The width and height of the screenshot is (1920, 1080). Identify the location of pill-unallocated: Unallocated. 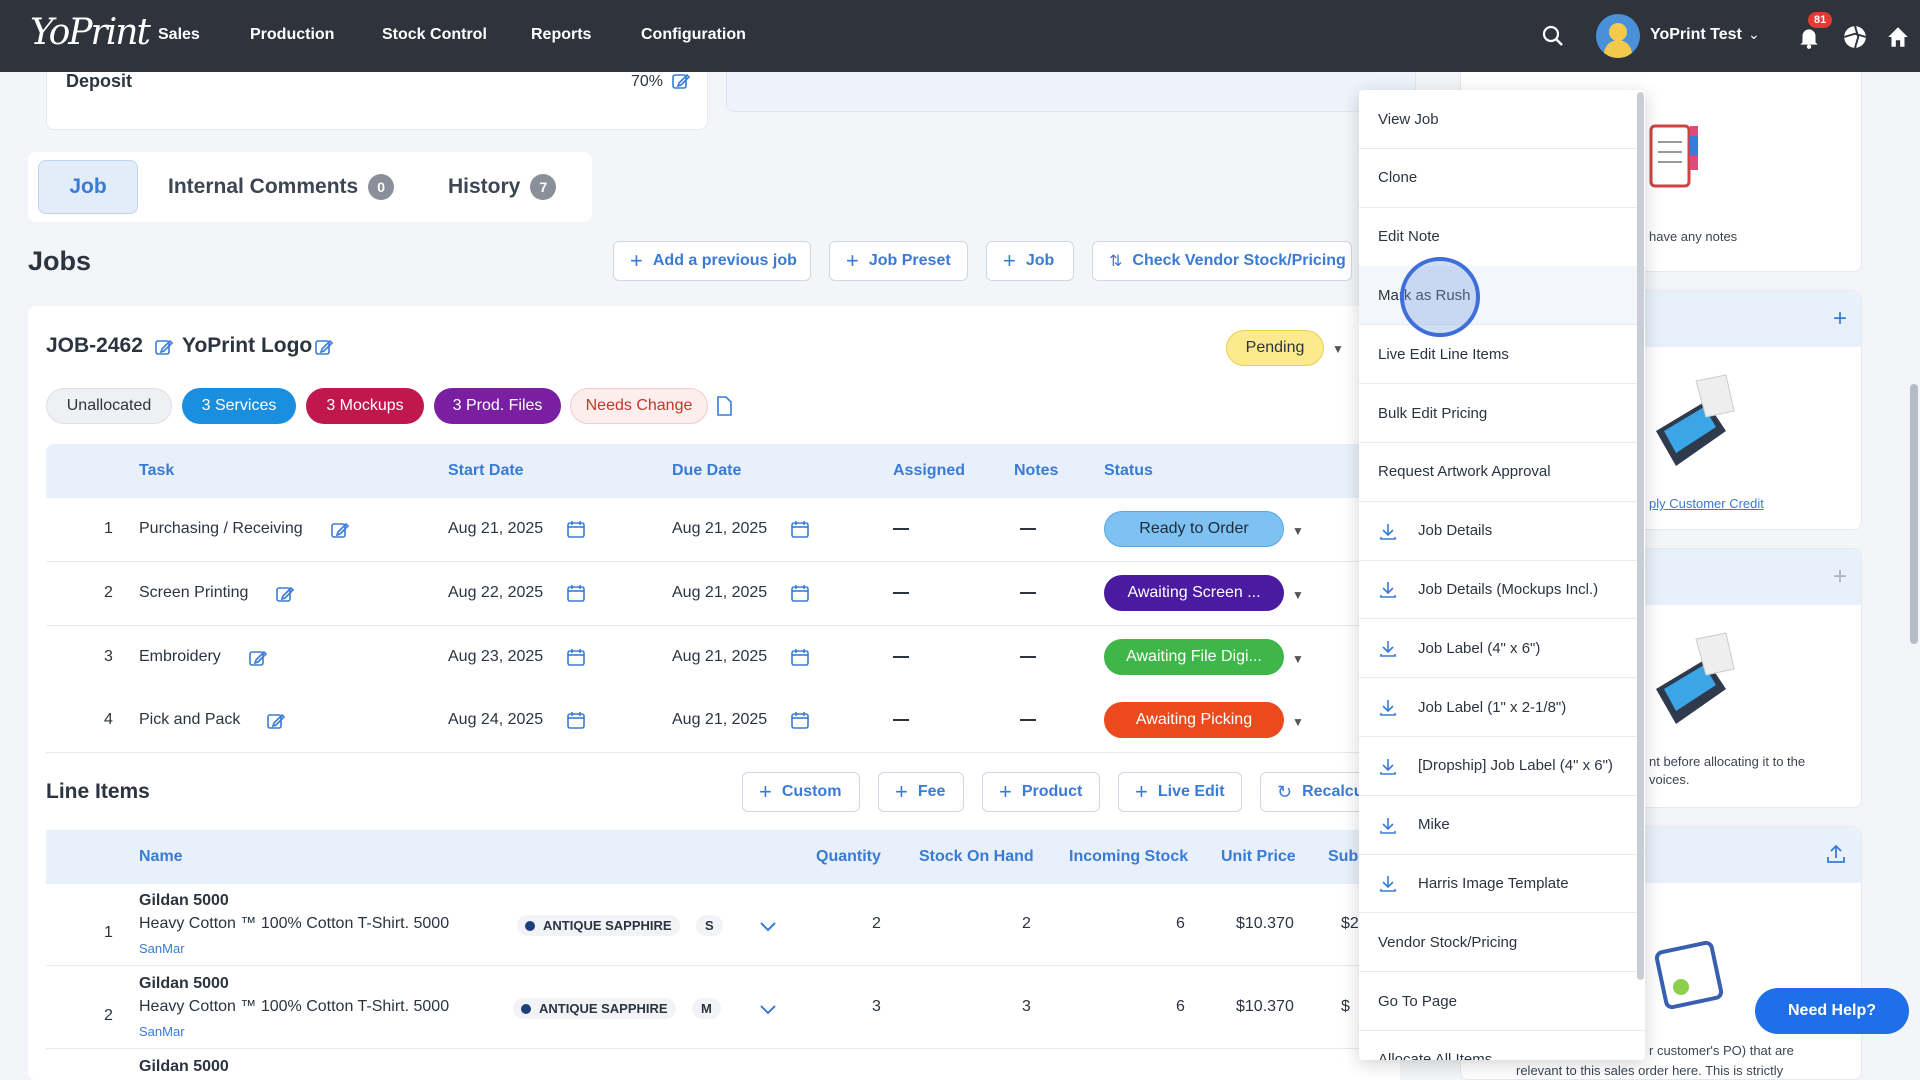
(109, 406).